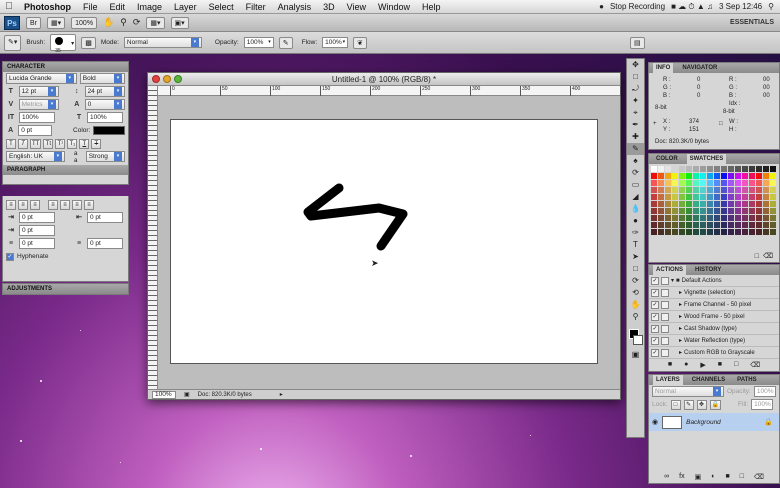 This screenshot has width=780, height=488. What do you see at coordinates (698, 477) in the screenshot?
I see `add-mask-icon: ▣` at bounding box center [698, 477].